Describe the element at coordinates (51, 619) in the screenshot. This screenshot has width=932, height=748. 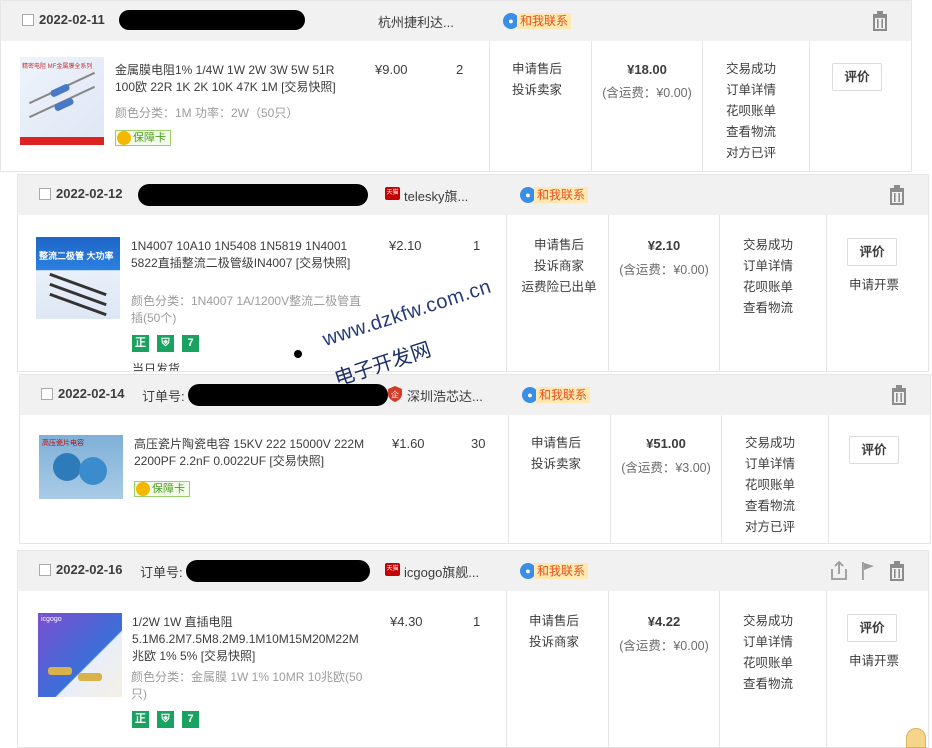
I see `thumbnail-caption: icgogo` at that location.